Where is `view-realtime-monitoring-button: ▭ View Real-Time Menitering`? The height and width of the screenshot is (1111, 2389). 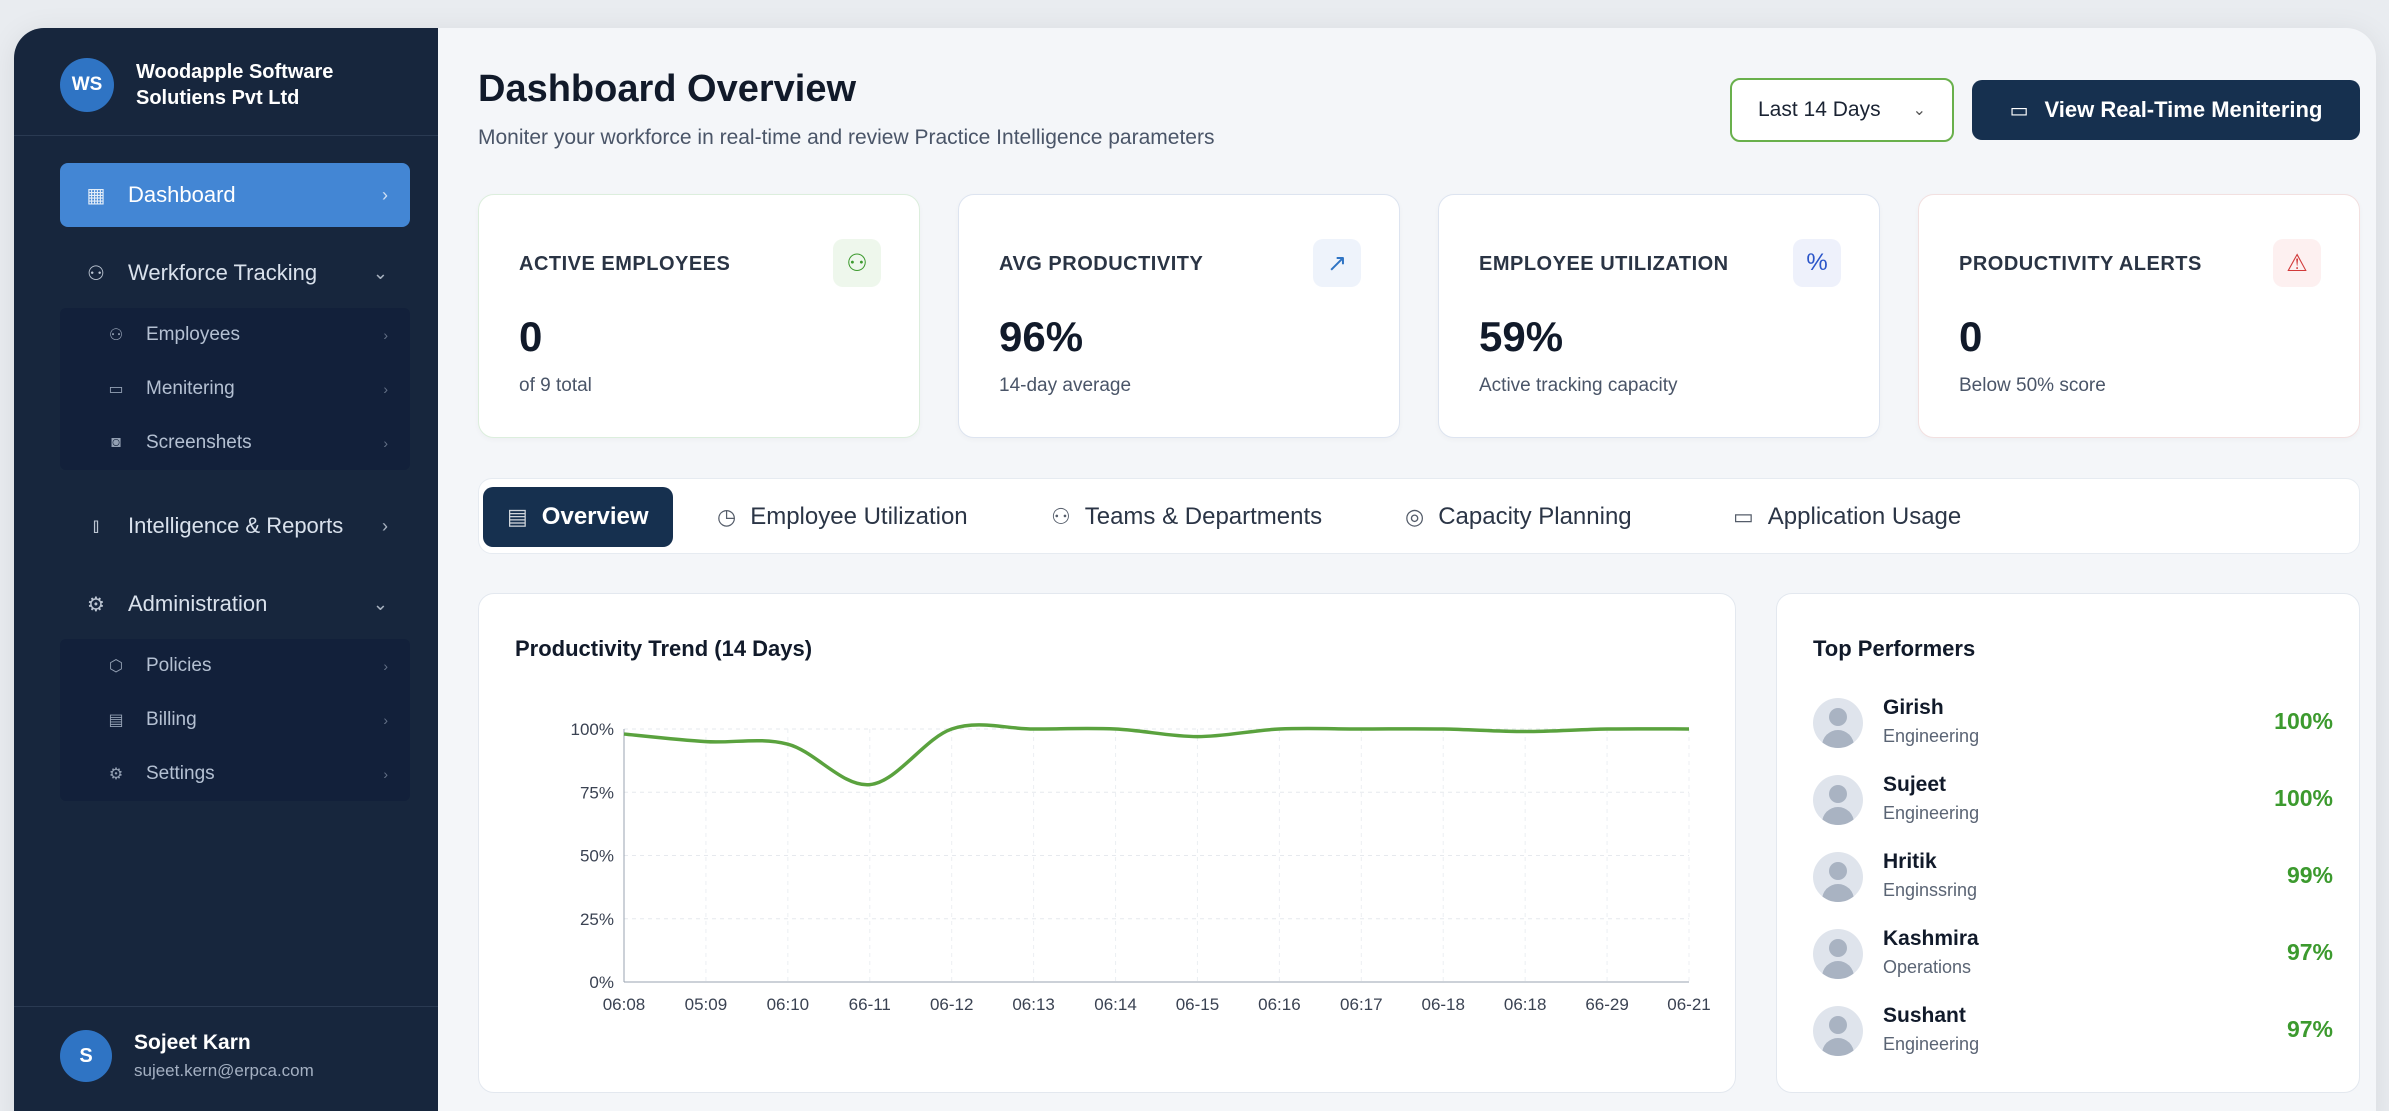
view-realtime-monitoring-button: ▭ View Real-Time Menitering is located at coordinates (2166, 110).